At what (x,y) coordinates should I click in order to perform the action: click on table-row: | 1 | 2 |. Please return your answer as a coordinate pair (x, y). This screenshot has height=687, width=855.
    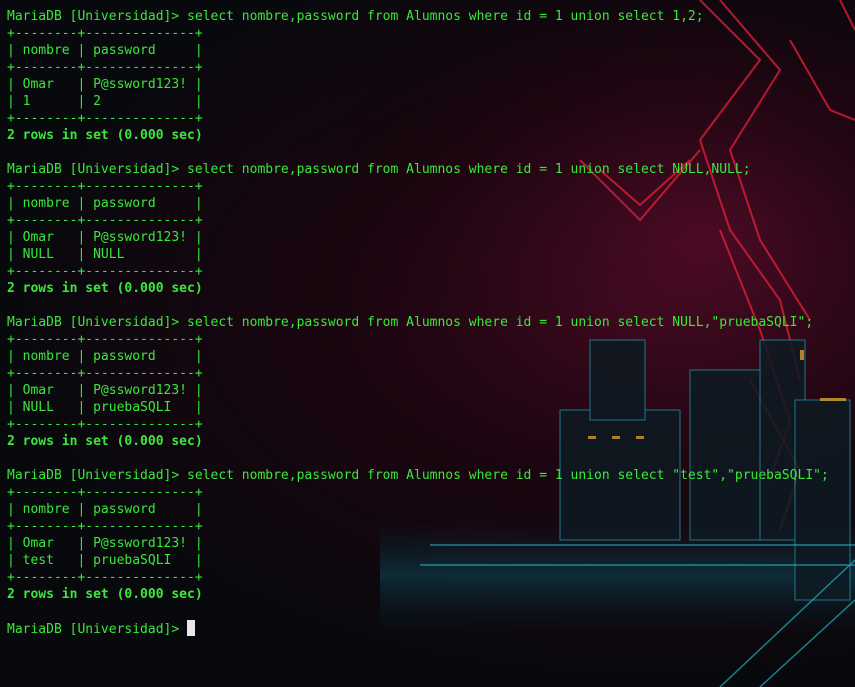
    Looking at the image, I should click on (105, 101).